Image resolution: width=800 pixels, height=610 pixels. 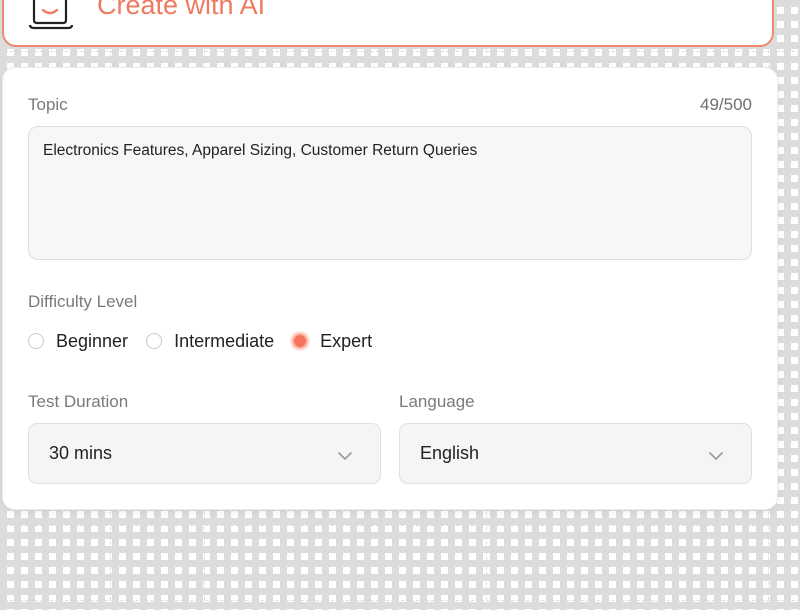 I want to click on language-value: English, so click(x=450, y=453).